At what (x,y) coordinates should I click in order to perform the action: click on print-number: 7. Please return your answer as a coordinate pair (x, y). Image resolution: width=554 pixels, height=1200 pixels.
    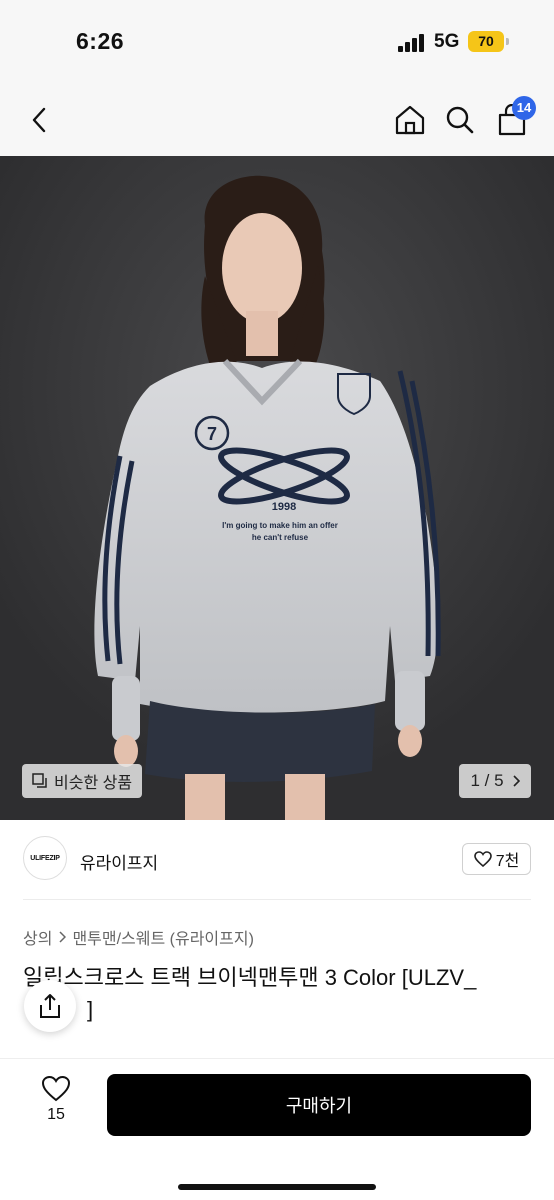
    Looking at the image, I should click on (212, 434).